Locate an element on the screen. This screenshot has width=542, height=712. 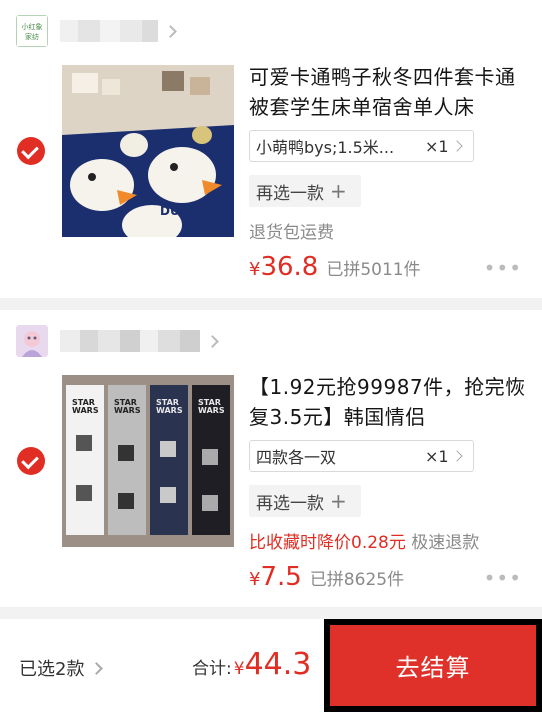
product-image: STAR WARS STAR WARS STAR WARS STAR WARS is located at coordinates (148, 461).